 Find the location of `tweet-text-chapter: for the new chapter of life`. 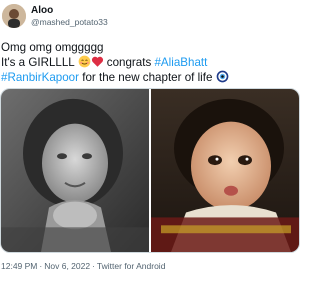

tweet-text-chapter: for the new chapter of life is located at coordinates (146, 77).